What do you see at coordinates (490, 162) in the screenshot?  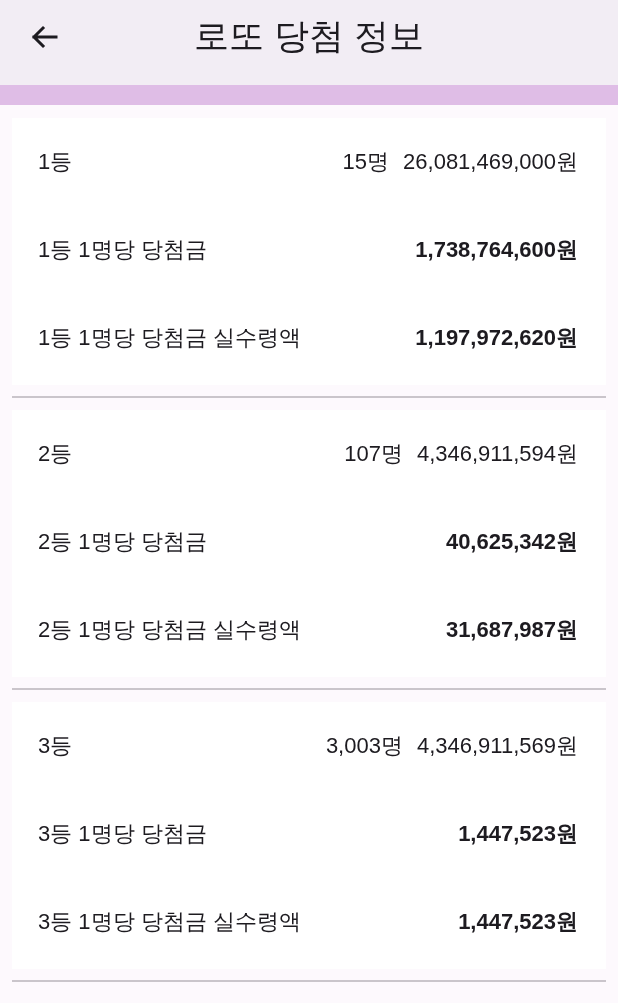 I see `total-prize-amount: 26,081,469,000원` at bounding box center [490, 162].